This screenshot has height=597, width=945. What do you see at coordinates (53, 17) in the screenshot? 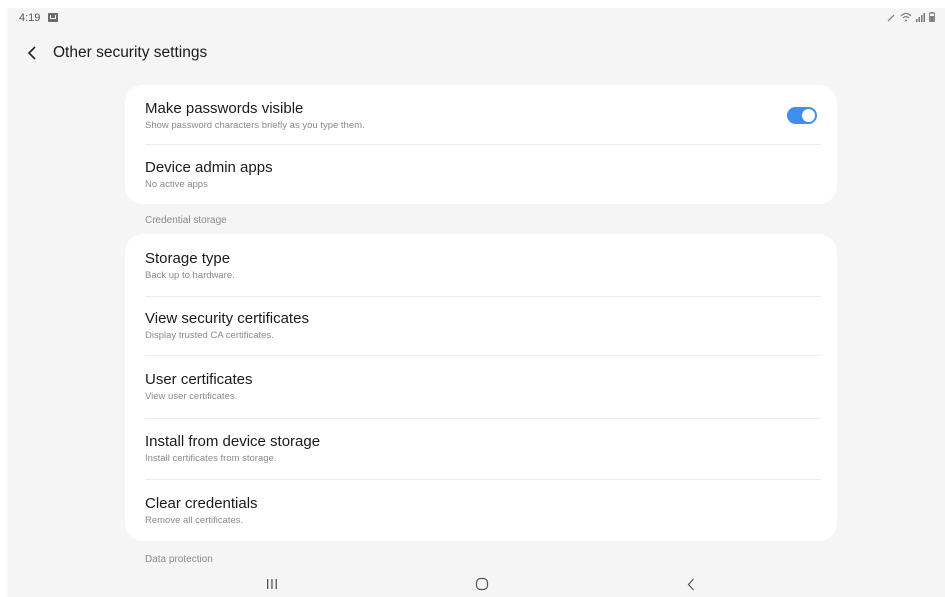
I see `notification-icon` at bounding box center [53, 17].